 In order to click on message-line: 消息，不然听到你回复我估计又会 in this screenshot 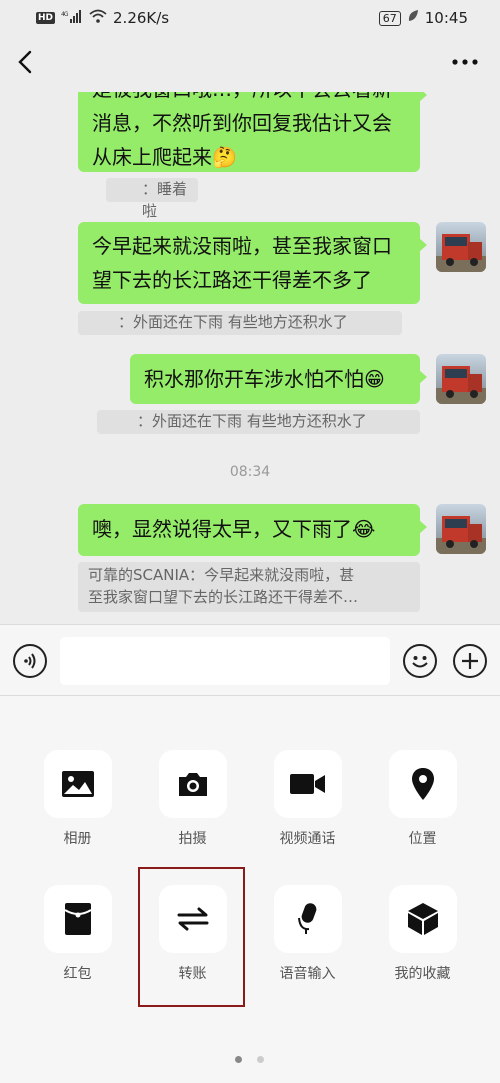, I will do `click(242, 123)`.